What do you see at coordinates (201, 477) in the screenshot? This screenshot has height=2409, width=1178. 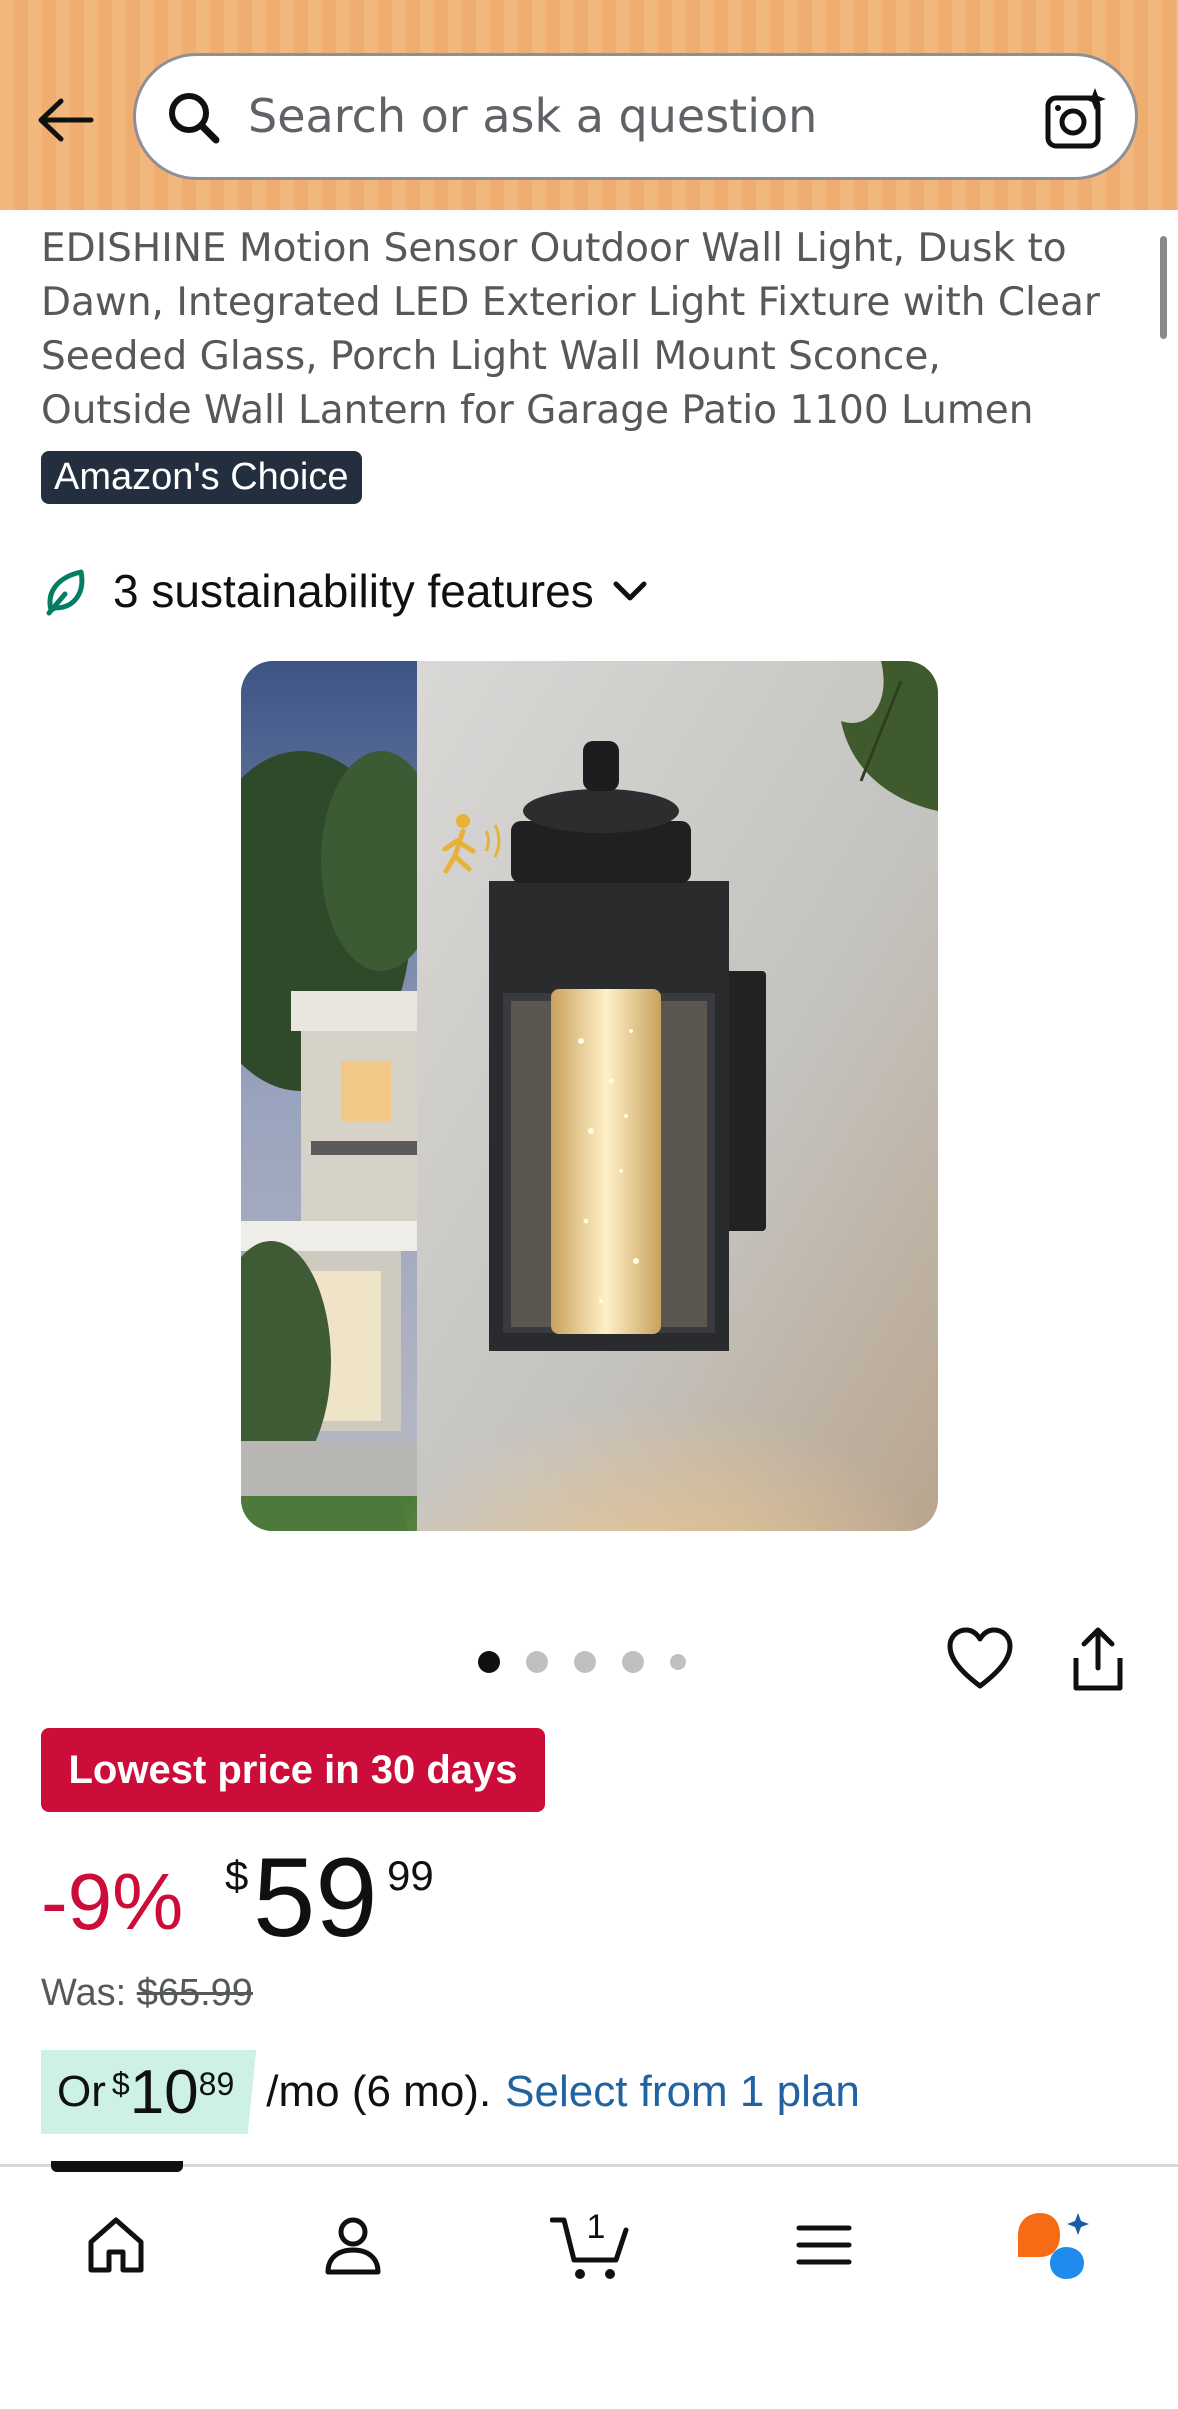 I see `amazons-choice-badge: Amazon's Choice` at bounding box center [201, 477].